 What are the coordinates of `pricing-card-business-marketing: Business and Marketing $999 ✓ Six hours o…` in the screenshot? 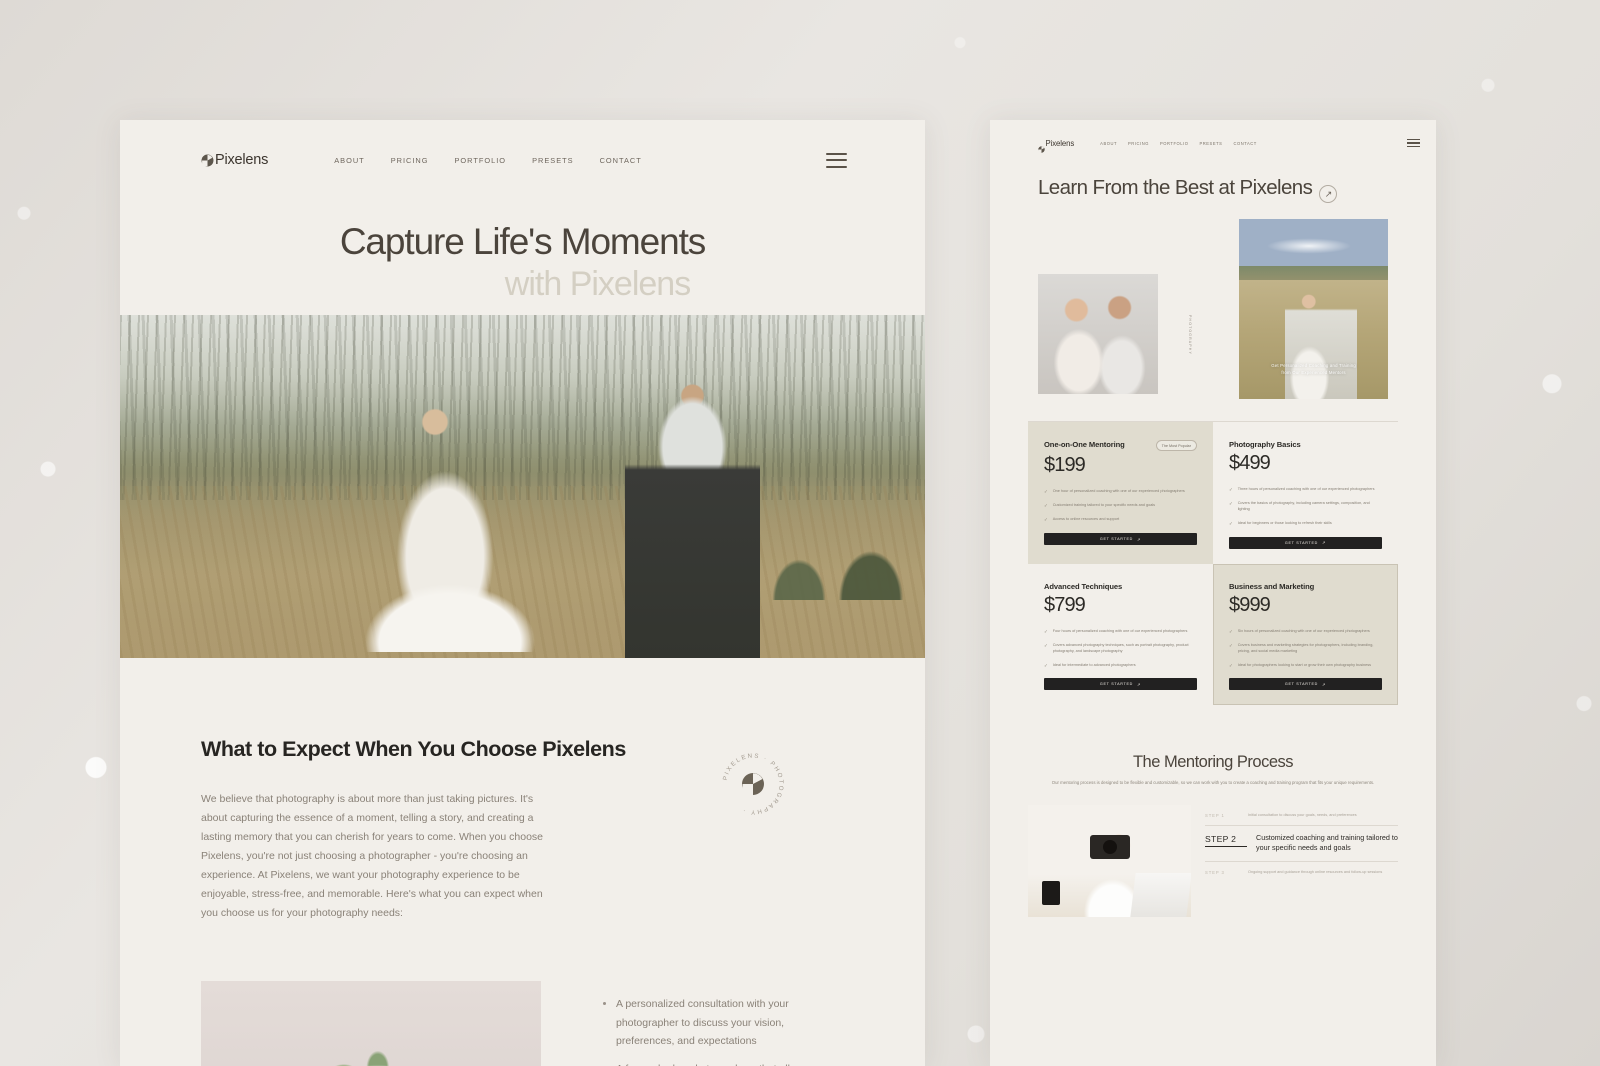 It's located at (1305, 634).